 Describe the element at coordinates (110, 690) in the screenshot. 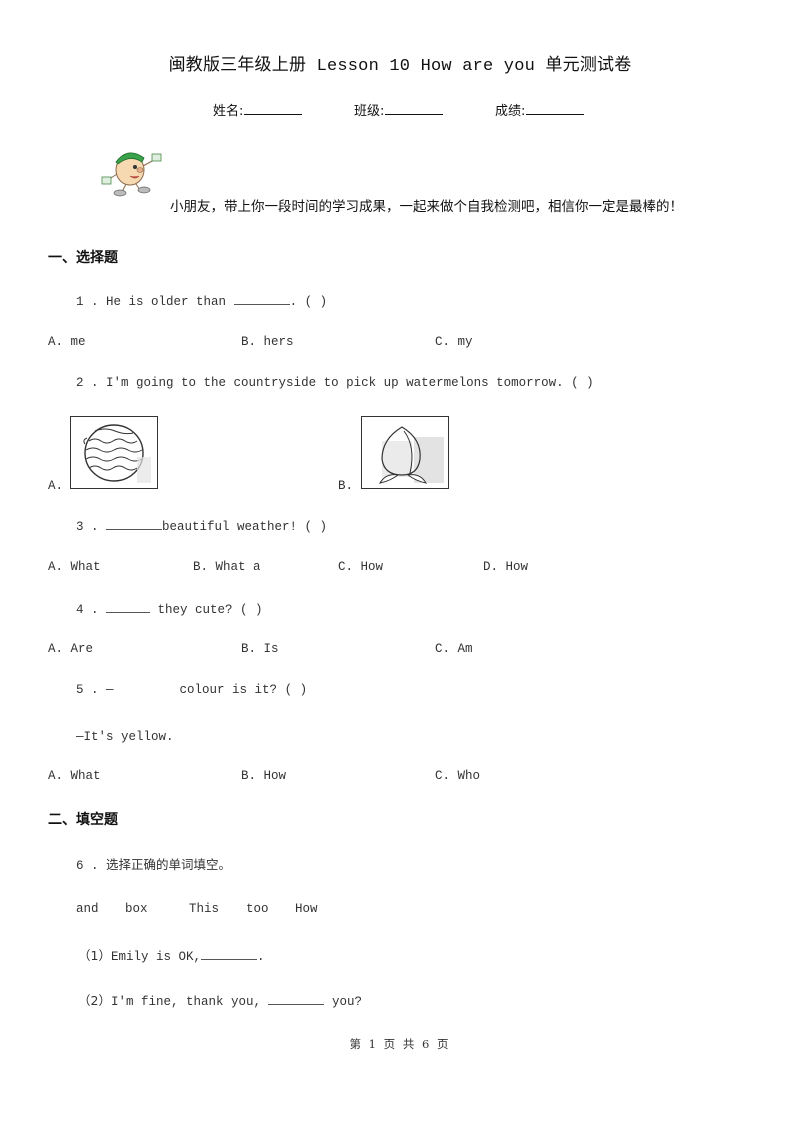

I see `dash: —` at that location.